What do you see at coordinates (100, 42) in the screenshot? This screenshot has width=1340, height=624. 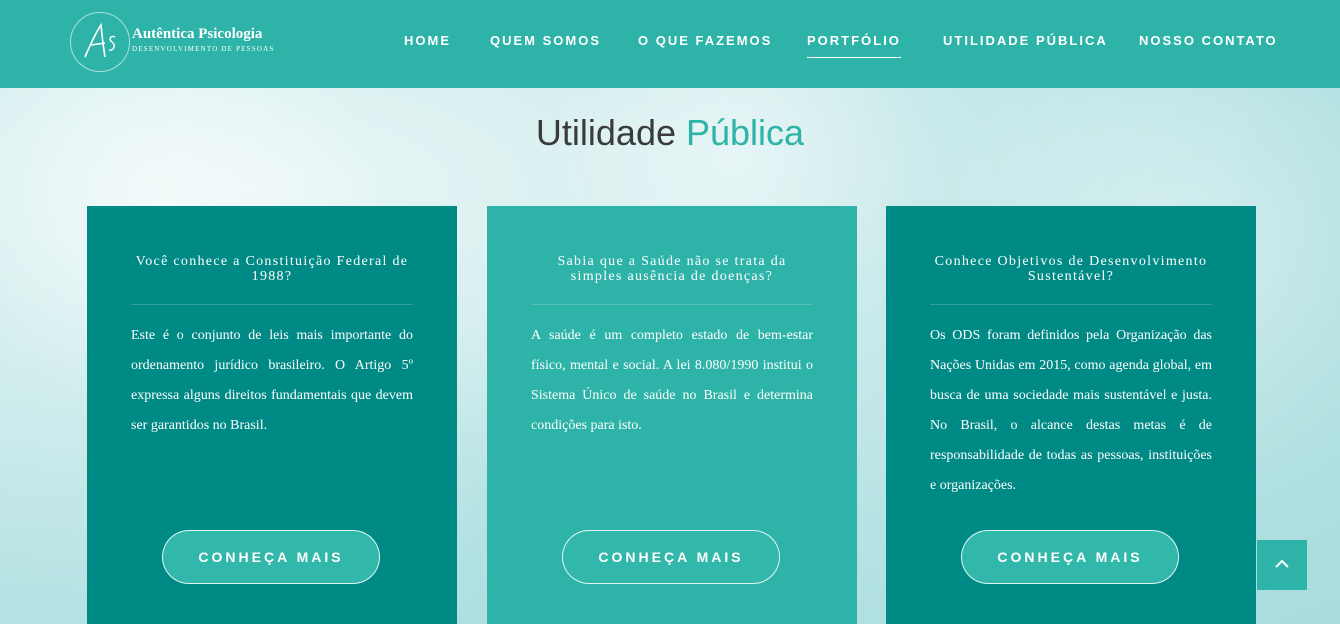 I see `logo-monogram-icon` at bounding box center [100, 42].